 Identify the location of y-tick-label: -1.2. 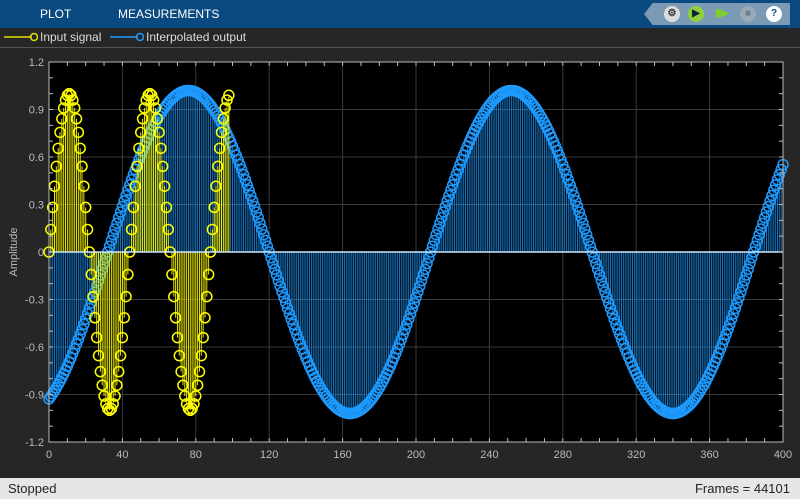
(34, 443).